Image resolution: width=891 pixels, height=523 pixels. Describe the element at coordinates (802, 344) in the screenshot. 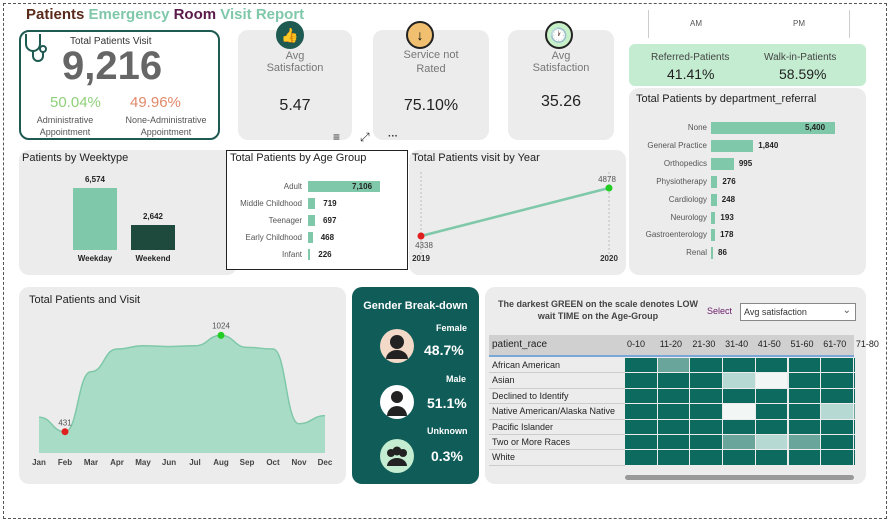

I see `heatmap-column-label: 51-60` at that location.